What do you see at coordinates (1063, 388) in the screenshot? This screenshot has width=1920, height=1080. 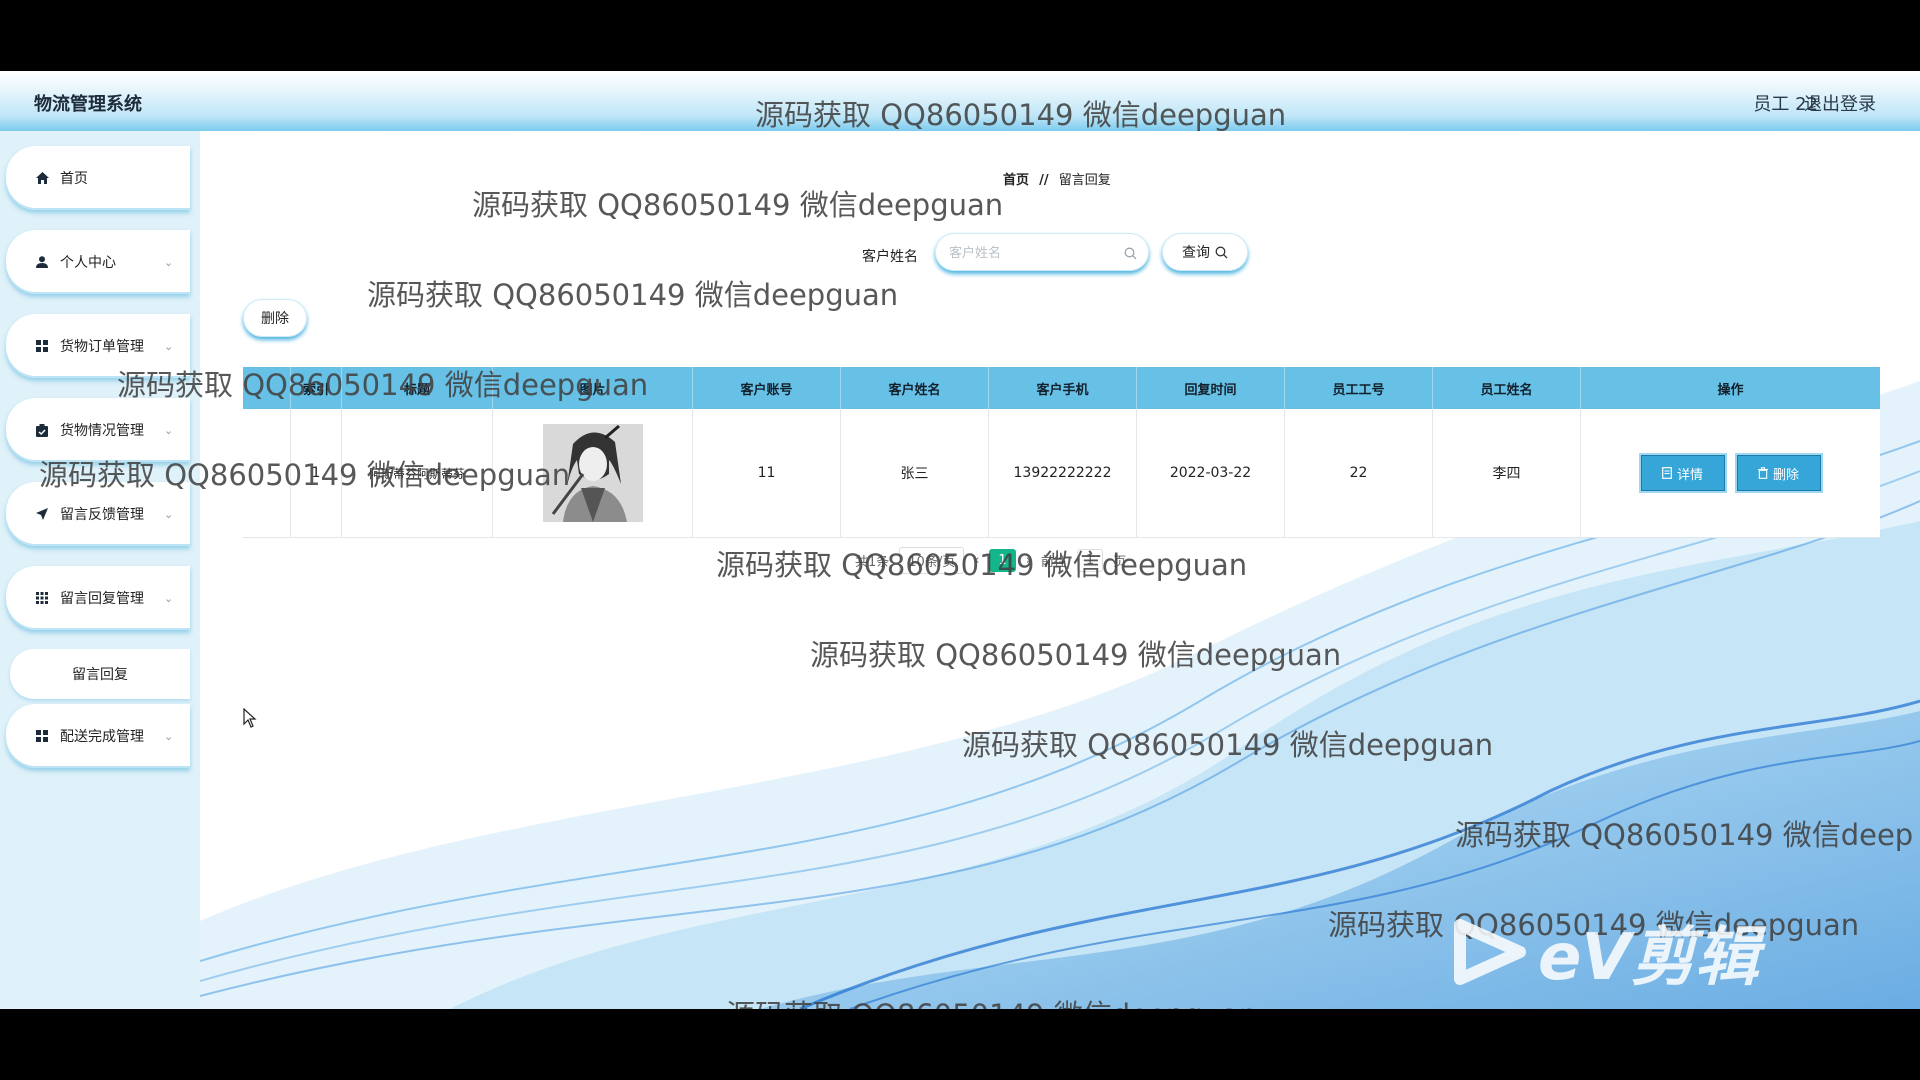 I see `column-header: 客户手机` at bounding box center [1063, 388].